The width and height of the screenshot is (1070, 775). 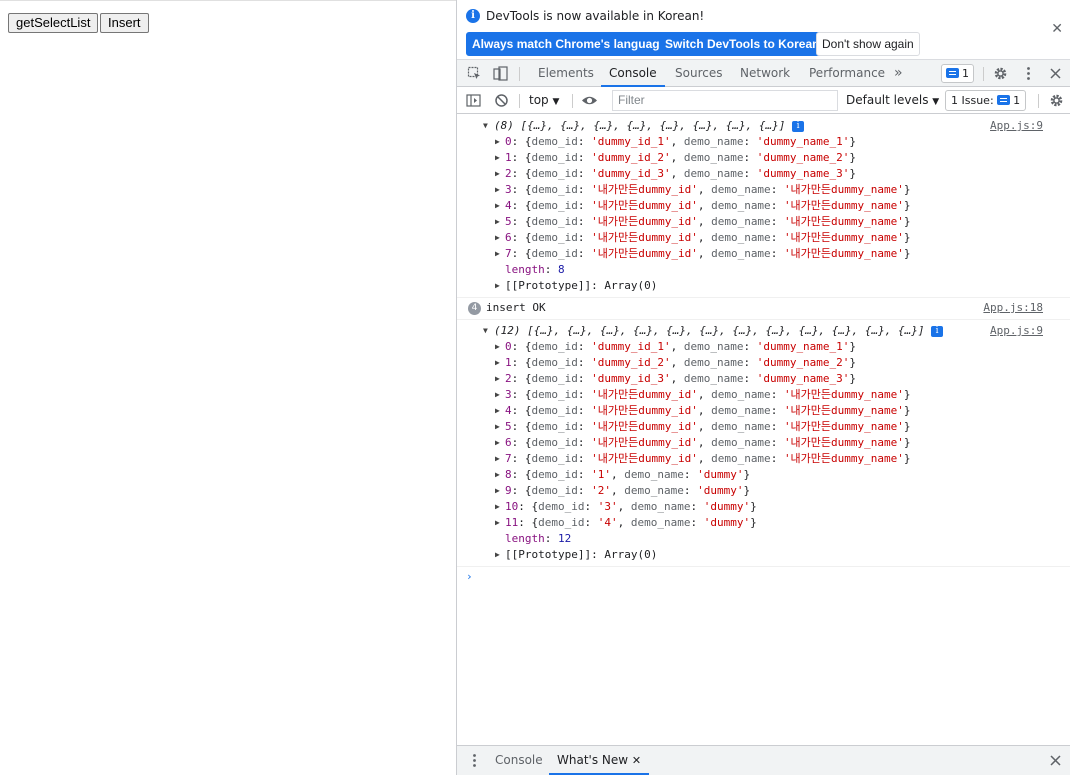 What do you see at coordinates (763, 475) in the screenshot?
I see `array-item: ▶ 8: {demo_id: '1', demo_name: 'dummy'}` at bounding box center [763, 475].